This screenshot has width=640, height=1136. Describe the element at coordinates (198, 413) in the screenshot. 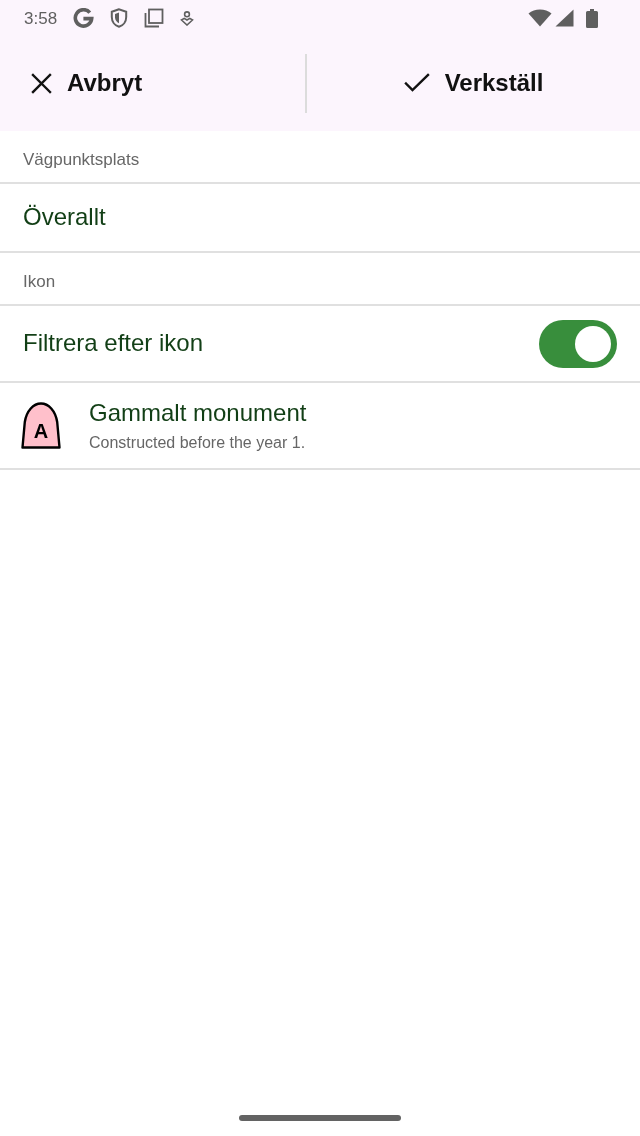

I see `item-title: Gammalt monument` at that location.